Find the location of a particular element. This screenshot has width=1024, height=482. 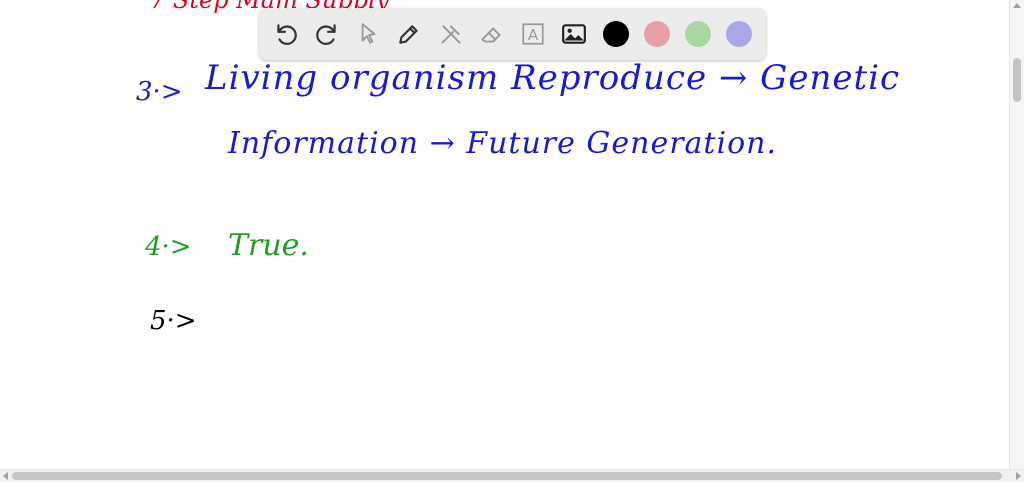

color-blue-button is located at coordinates (739, 34).